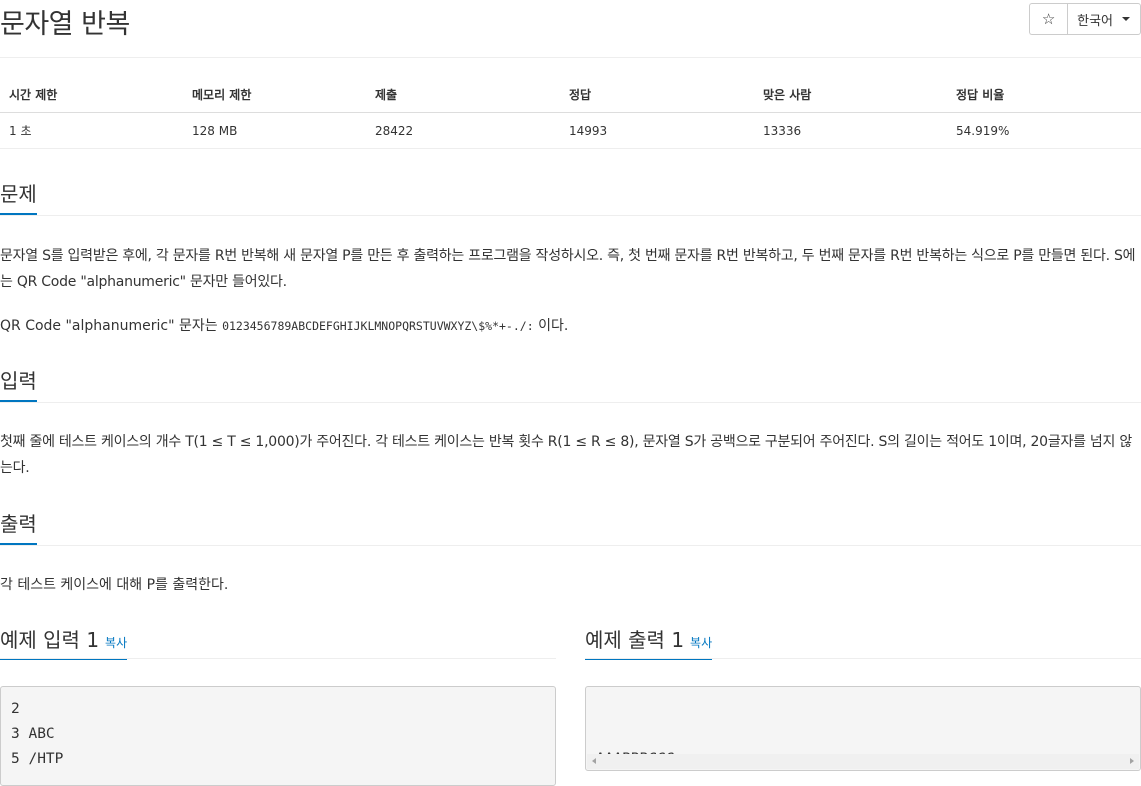  What do you see at coordinates (635, 640) in the screenshot?
I see `sample-output-title: 예제 출력 1` at bounding box center [635, 640].